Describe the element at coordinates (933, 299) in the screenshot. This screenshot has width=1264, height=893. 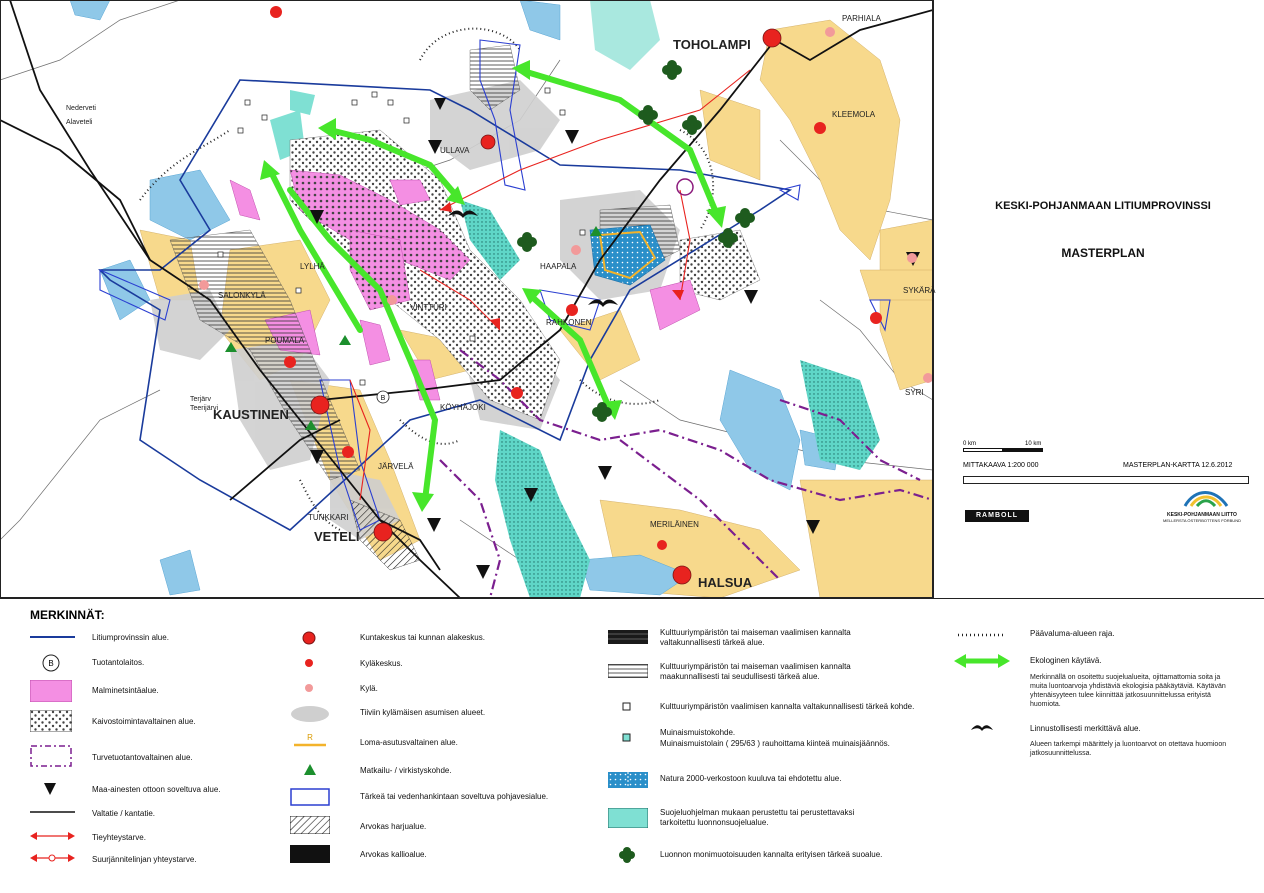
I see `panel-divider` at that location.